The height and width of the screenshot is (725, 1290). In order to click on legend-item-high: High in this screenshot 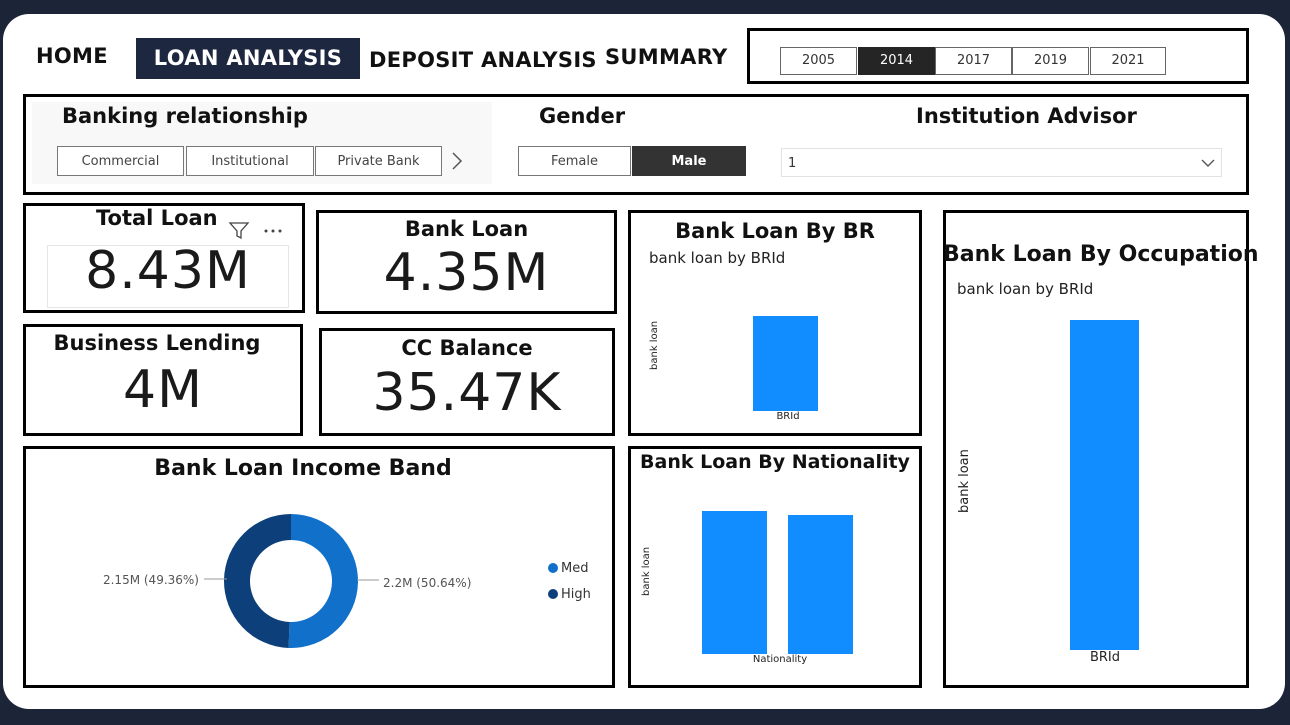, I will do `click(569, 594)`.